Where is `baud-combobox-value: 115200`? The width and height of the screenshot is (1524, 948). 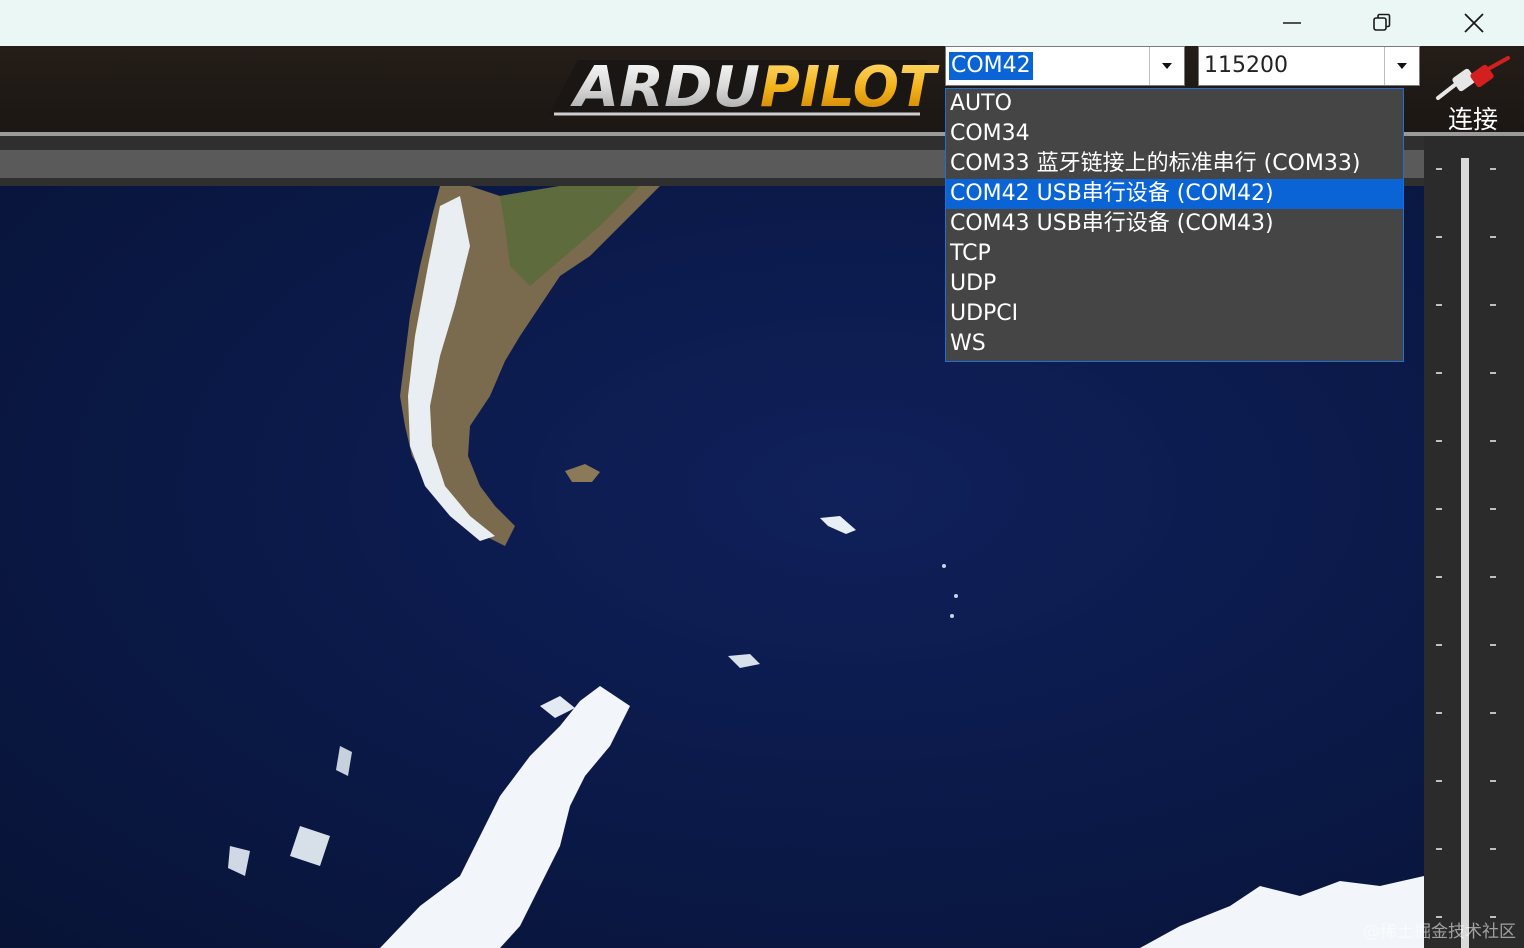
baud-combobox-value: 115200 is located at coordinates (1246, 65).